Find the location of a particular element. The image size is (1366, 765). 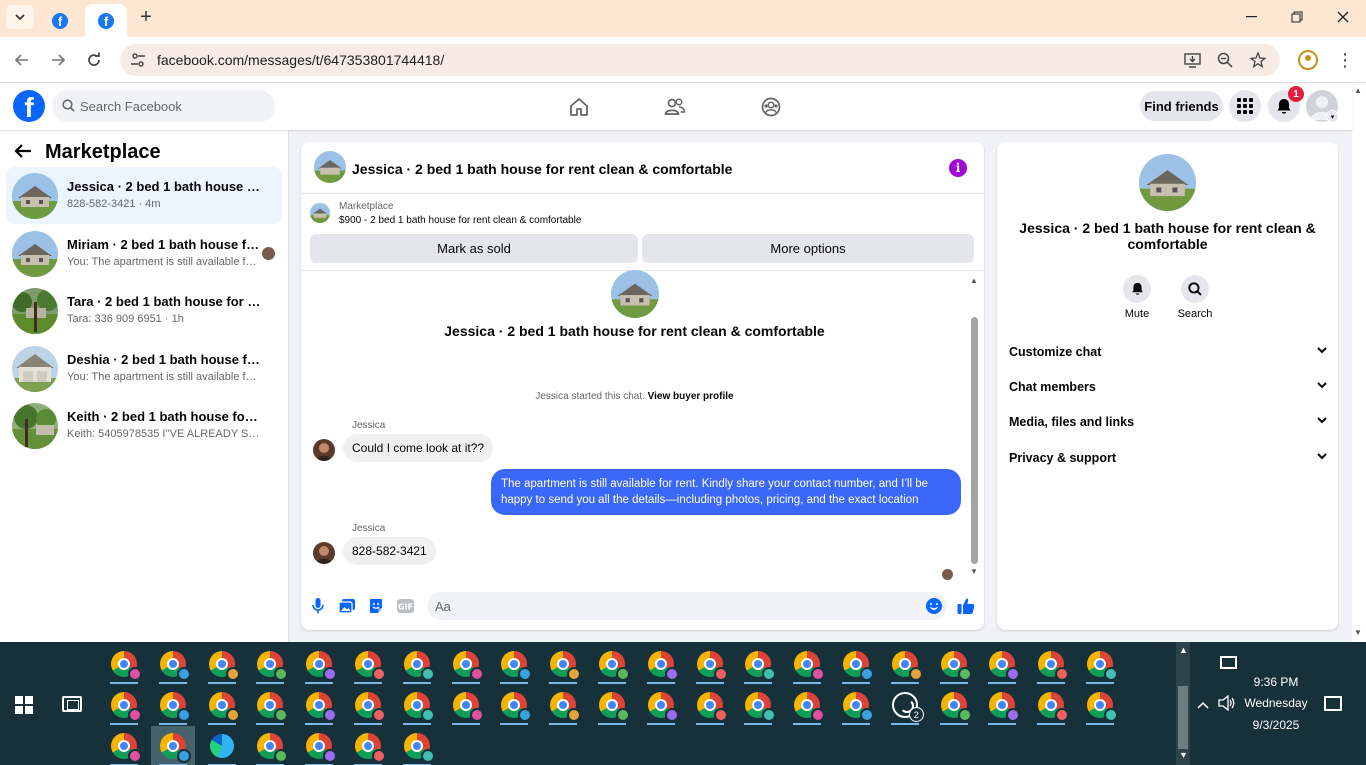

chat-header-avatar is located at coordinates (330, 167).